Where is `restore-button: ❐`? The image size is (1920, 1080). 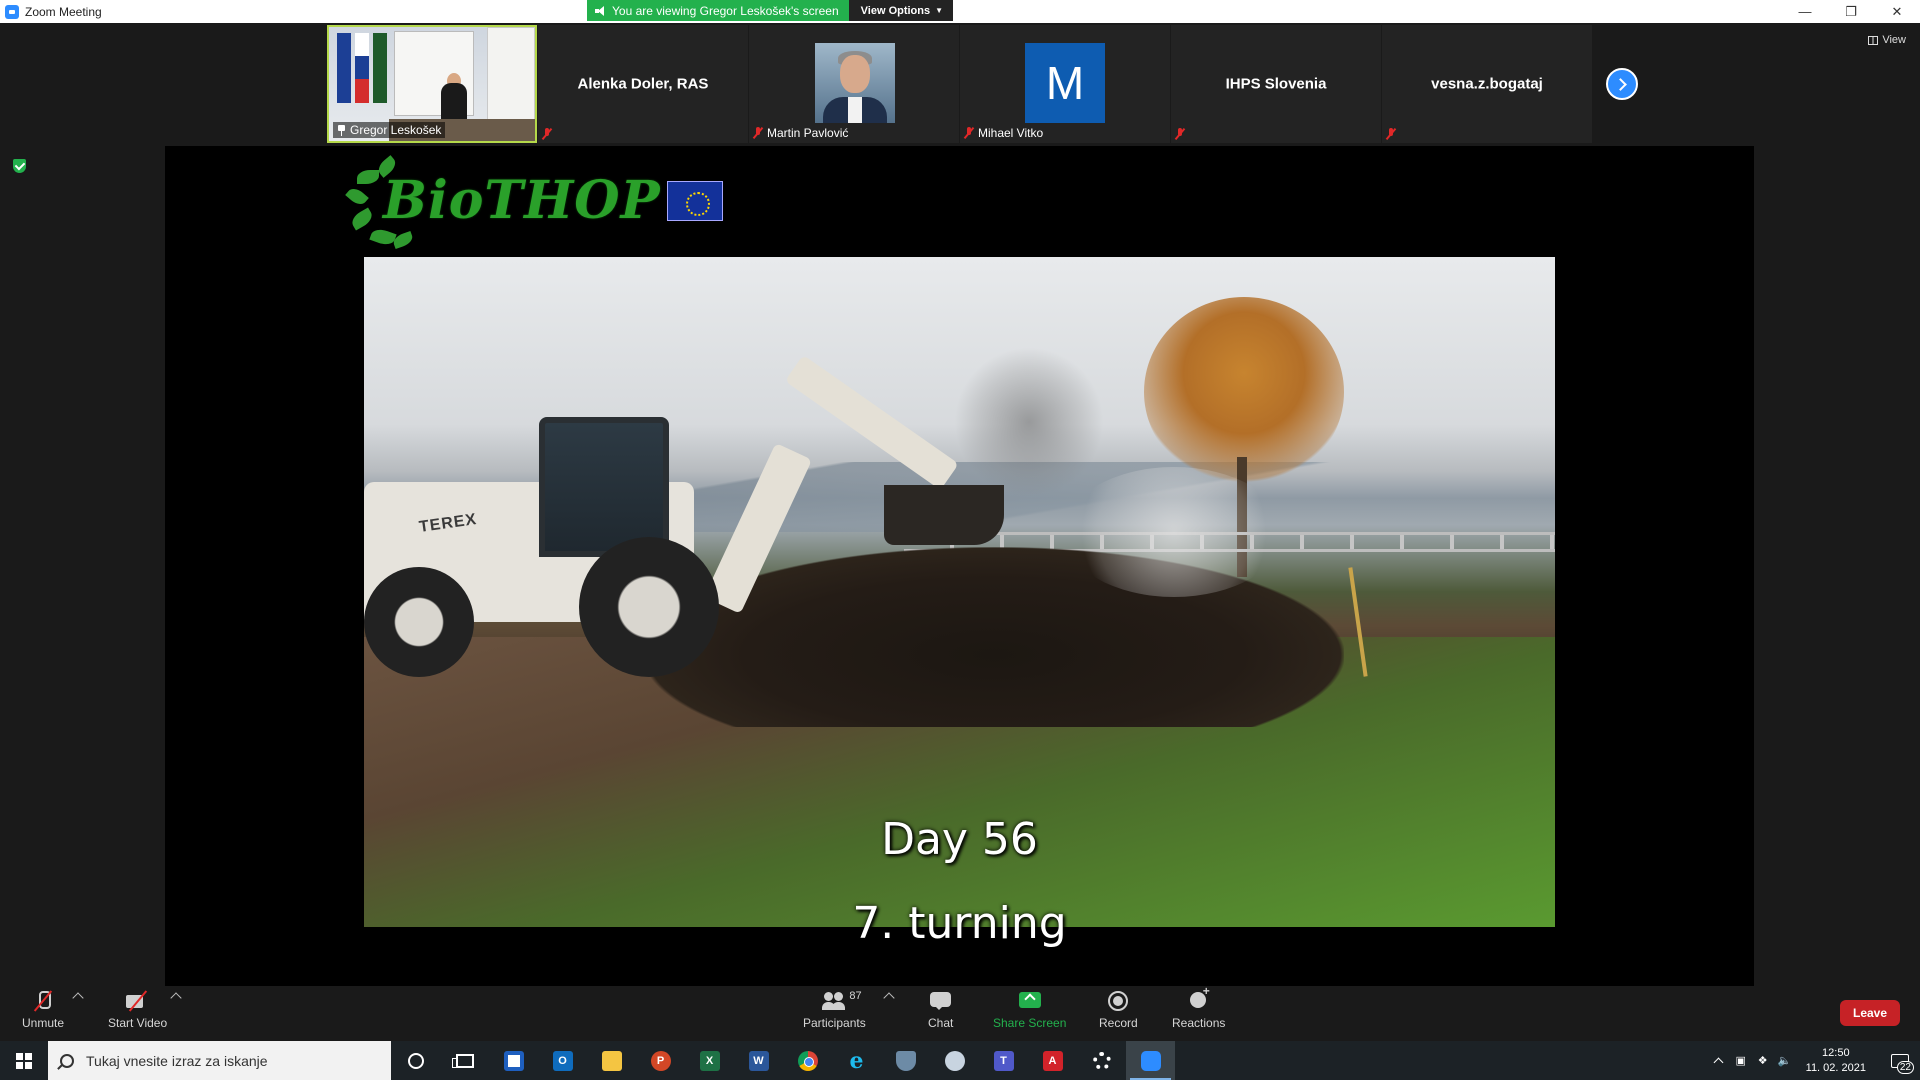 restore-button: ❐ is located at coordinates (1851, 11).